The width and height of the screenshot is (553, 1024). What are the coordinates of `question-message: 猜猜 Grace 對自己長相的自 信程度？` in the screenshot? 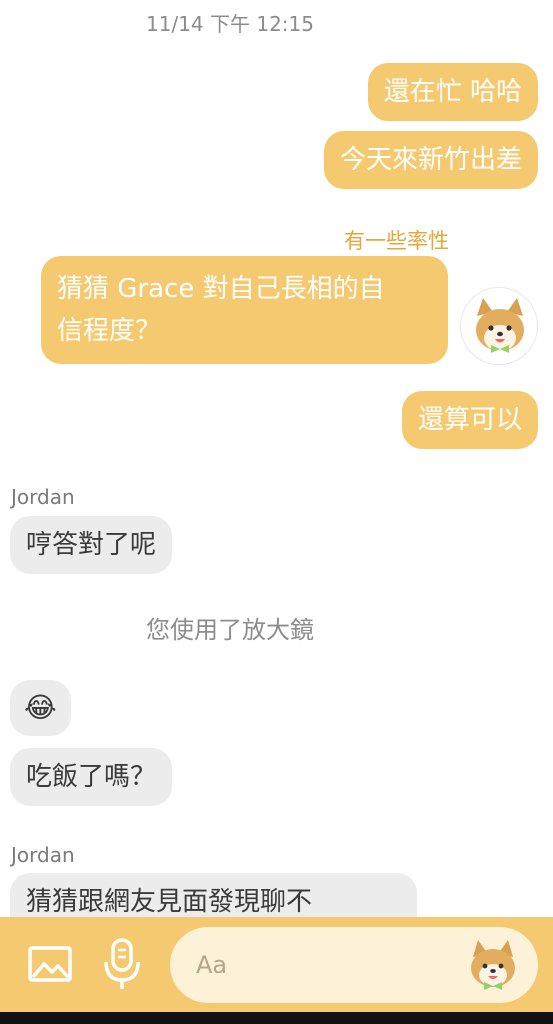 It's located at (244, 310).